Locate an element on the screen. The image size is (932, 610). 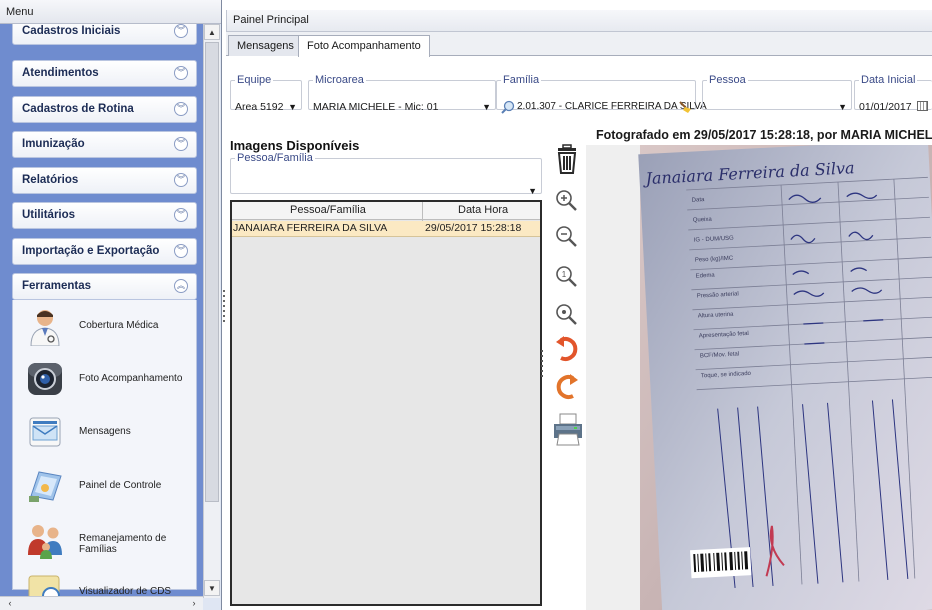
tool-visualizador-de-cds: Visualizador de CDS is located at coordinates (105, 583).